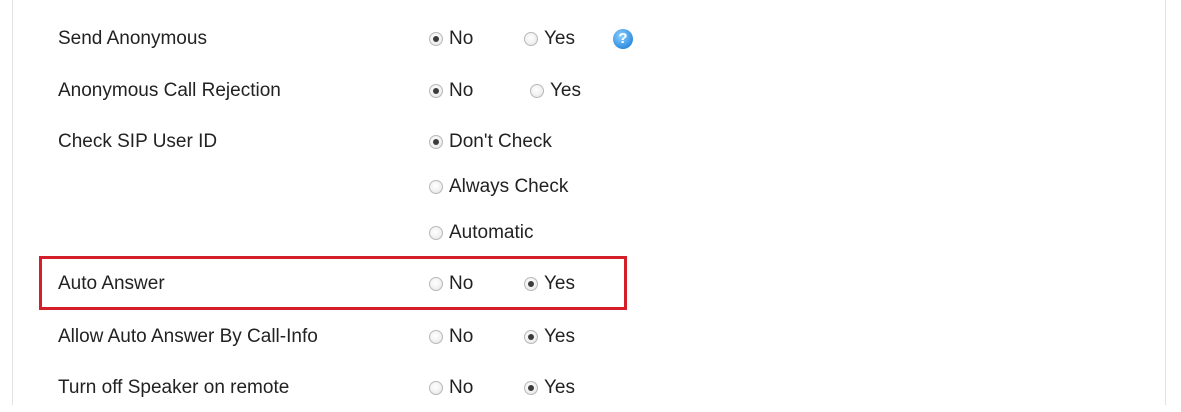 The width and height of the screenshot is (1181, 412). Describe the element at coordinates (188, 336) in the screenshot. I see `setting-label: Allow Auto Answer By Call-Info` at that location.